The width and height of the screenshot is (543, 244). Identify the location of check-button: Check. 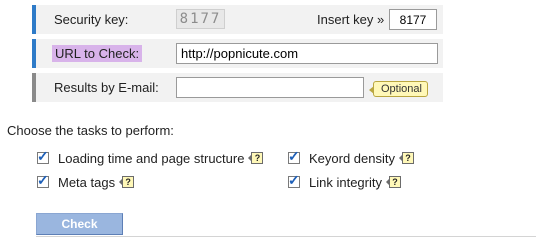
(79, 224).